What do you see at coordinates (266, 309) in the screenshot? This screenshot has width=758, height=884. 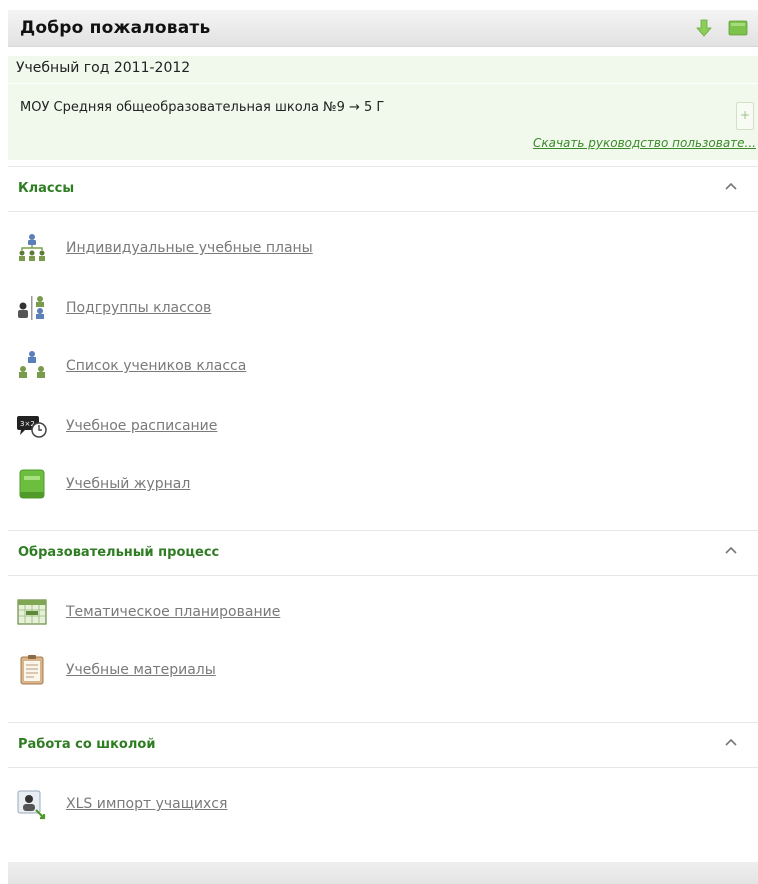 I see `menu-item-subgroups: Подгруппы классов` at bounding box center [266, 309].